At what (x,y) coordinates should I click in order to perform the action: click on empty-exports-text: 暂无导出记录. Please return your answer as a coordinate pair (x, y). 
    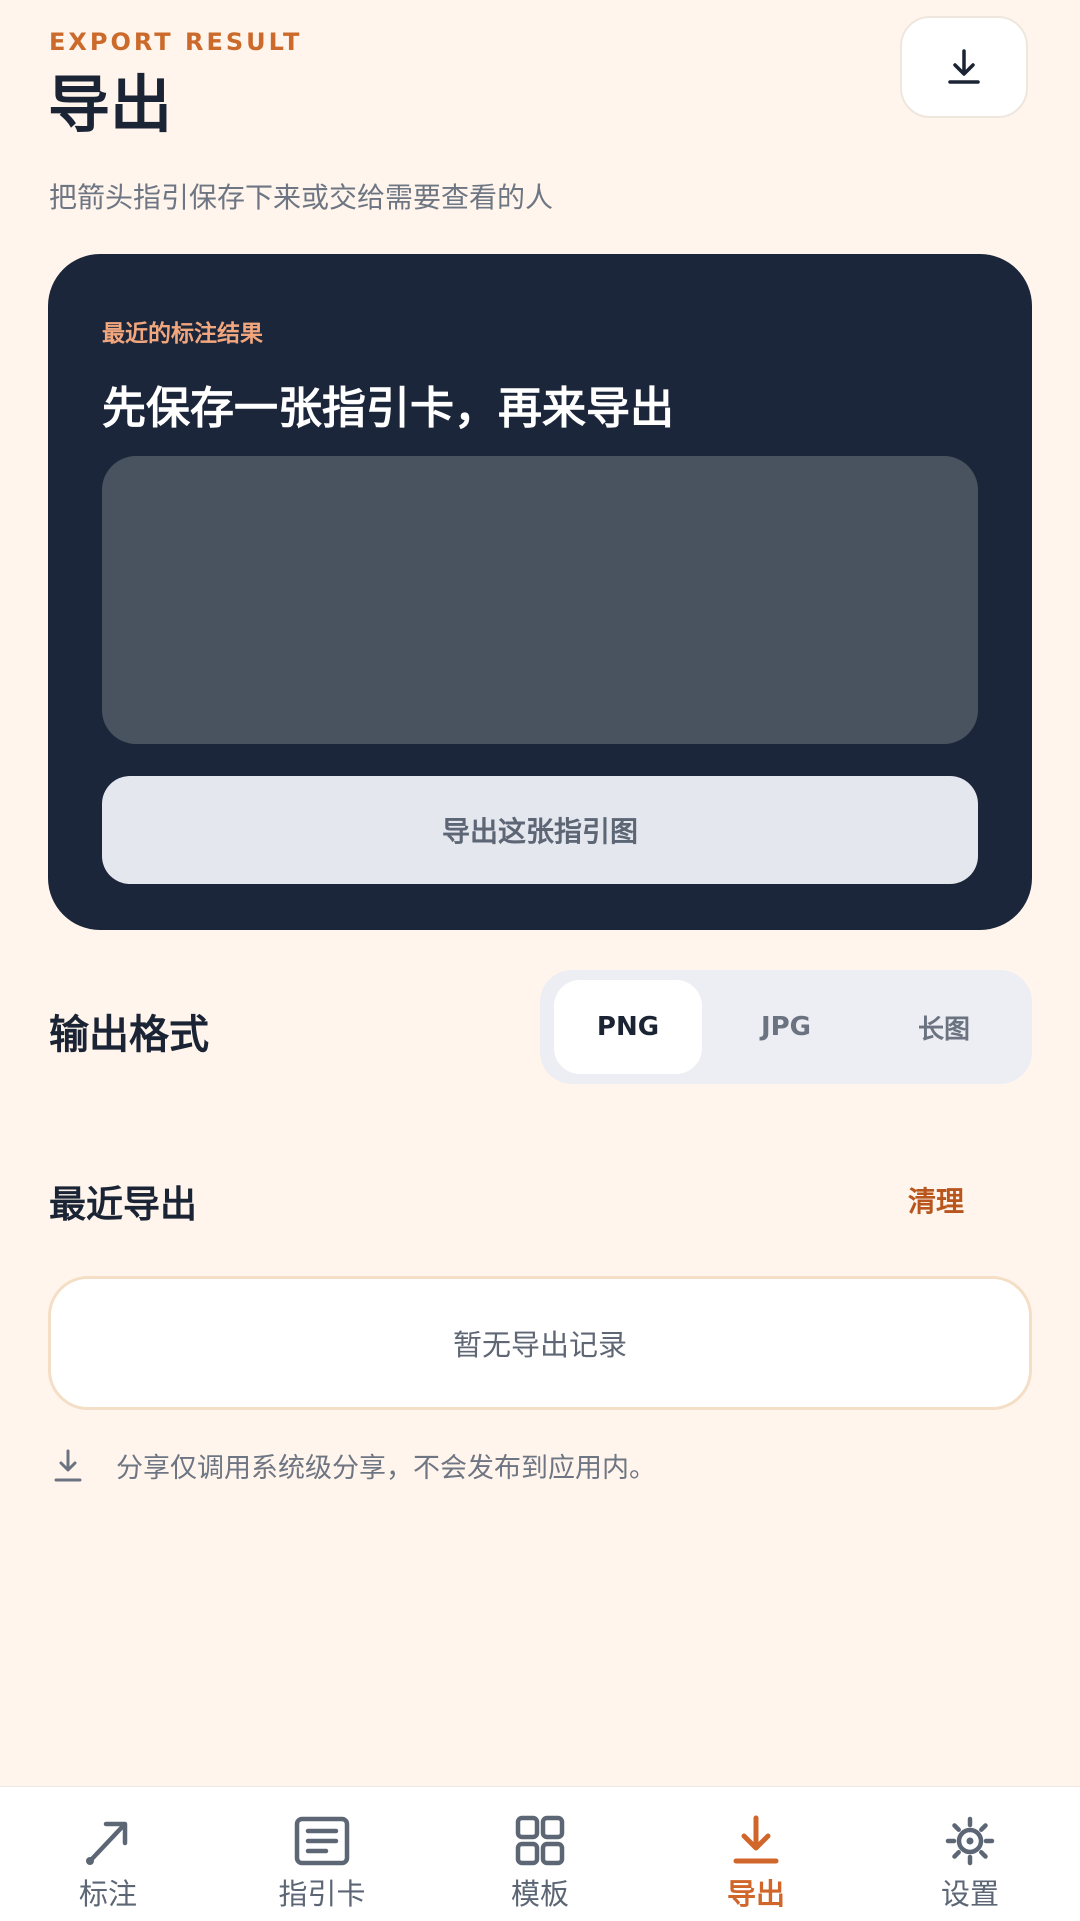
    Looking at the image, I should click on (539, 1345).